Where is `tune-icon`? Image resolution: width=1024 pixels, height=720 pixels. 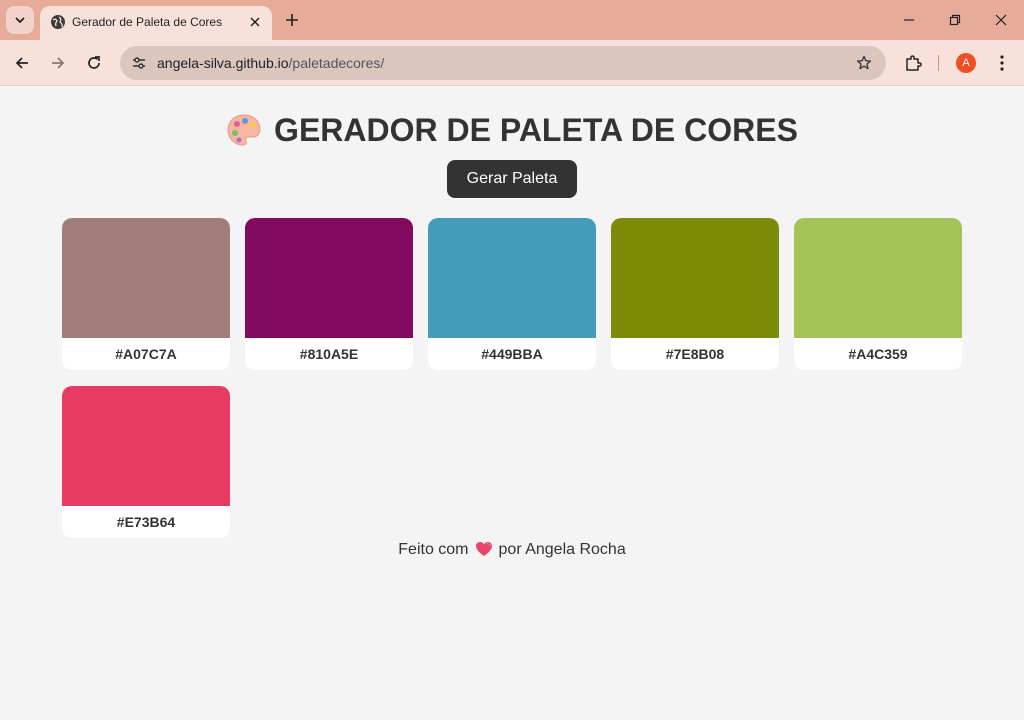 tune-icon is located at coordinates (139, 63).